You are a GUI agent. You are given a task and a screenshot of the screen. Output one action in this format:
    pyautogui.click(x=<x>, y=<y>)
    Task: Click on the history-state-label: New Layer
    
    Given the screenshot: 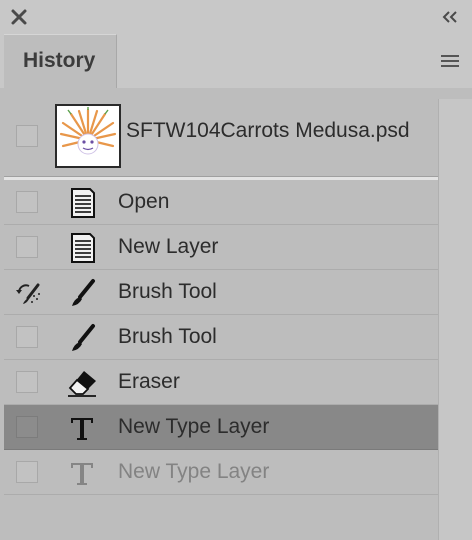 What is the action you would take?
    pyautogui.click(x=168, y=246)
    